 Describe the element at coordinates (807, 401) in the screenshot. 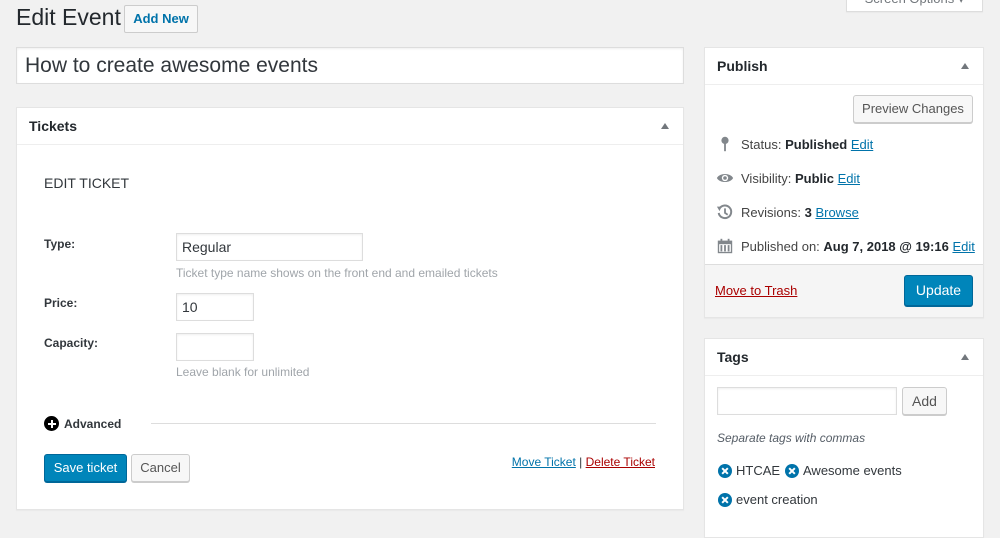

I see `new-tag-input` at that location.